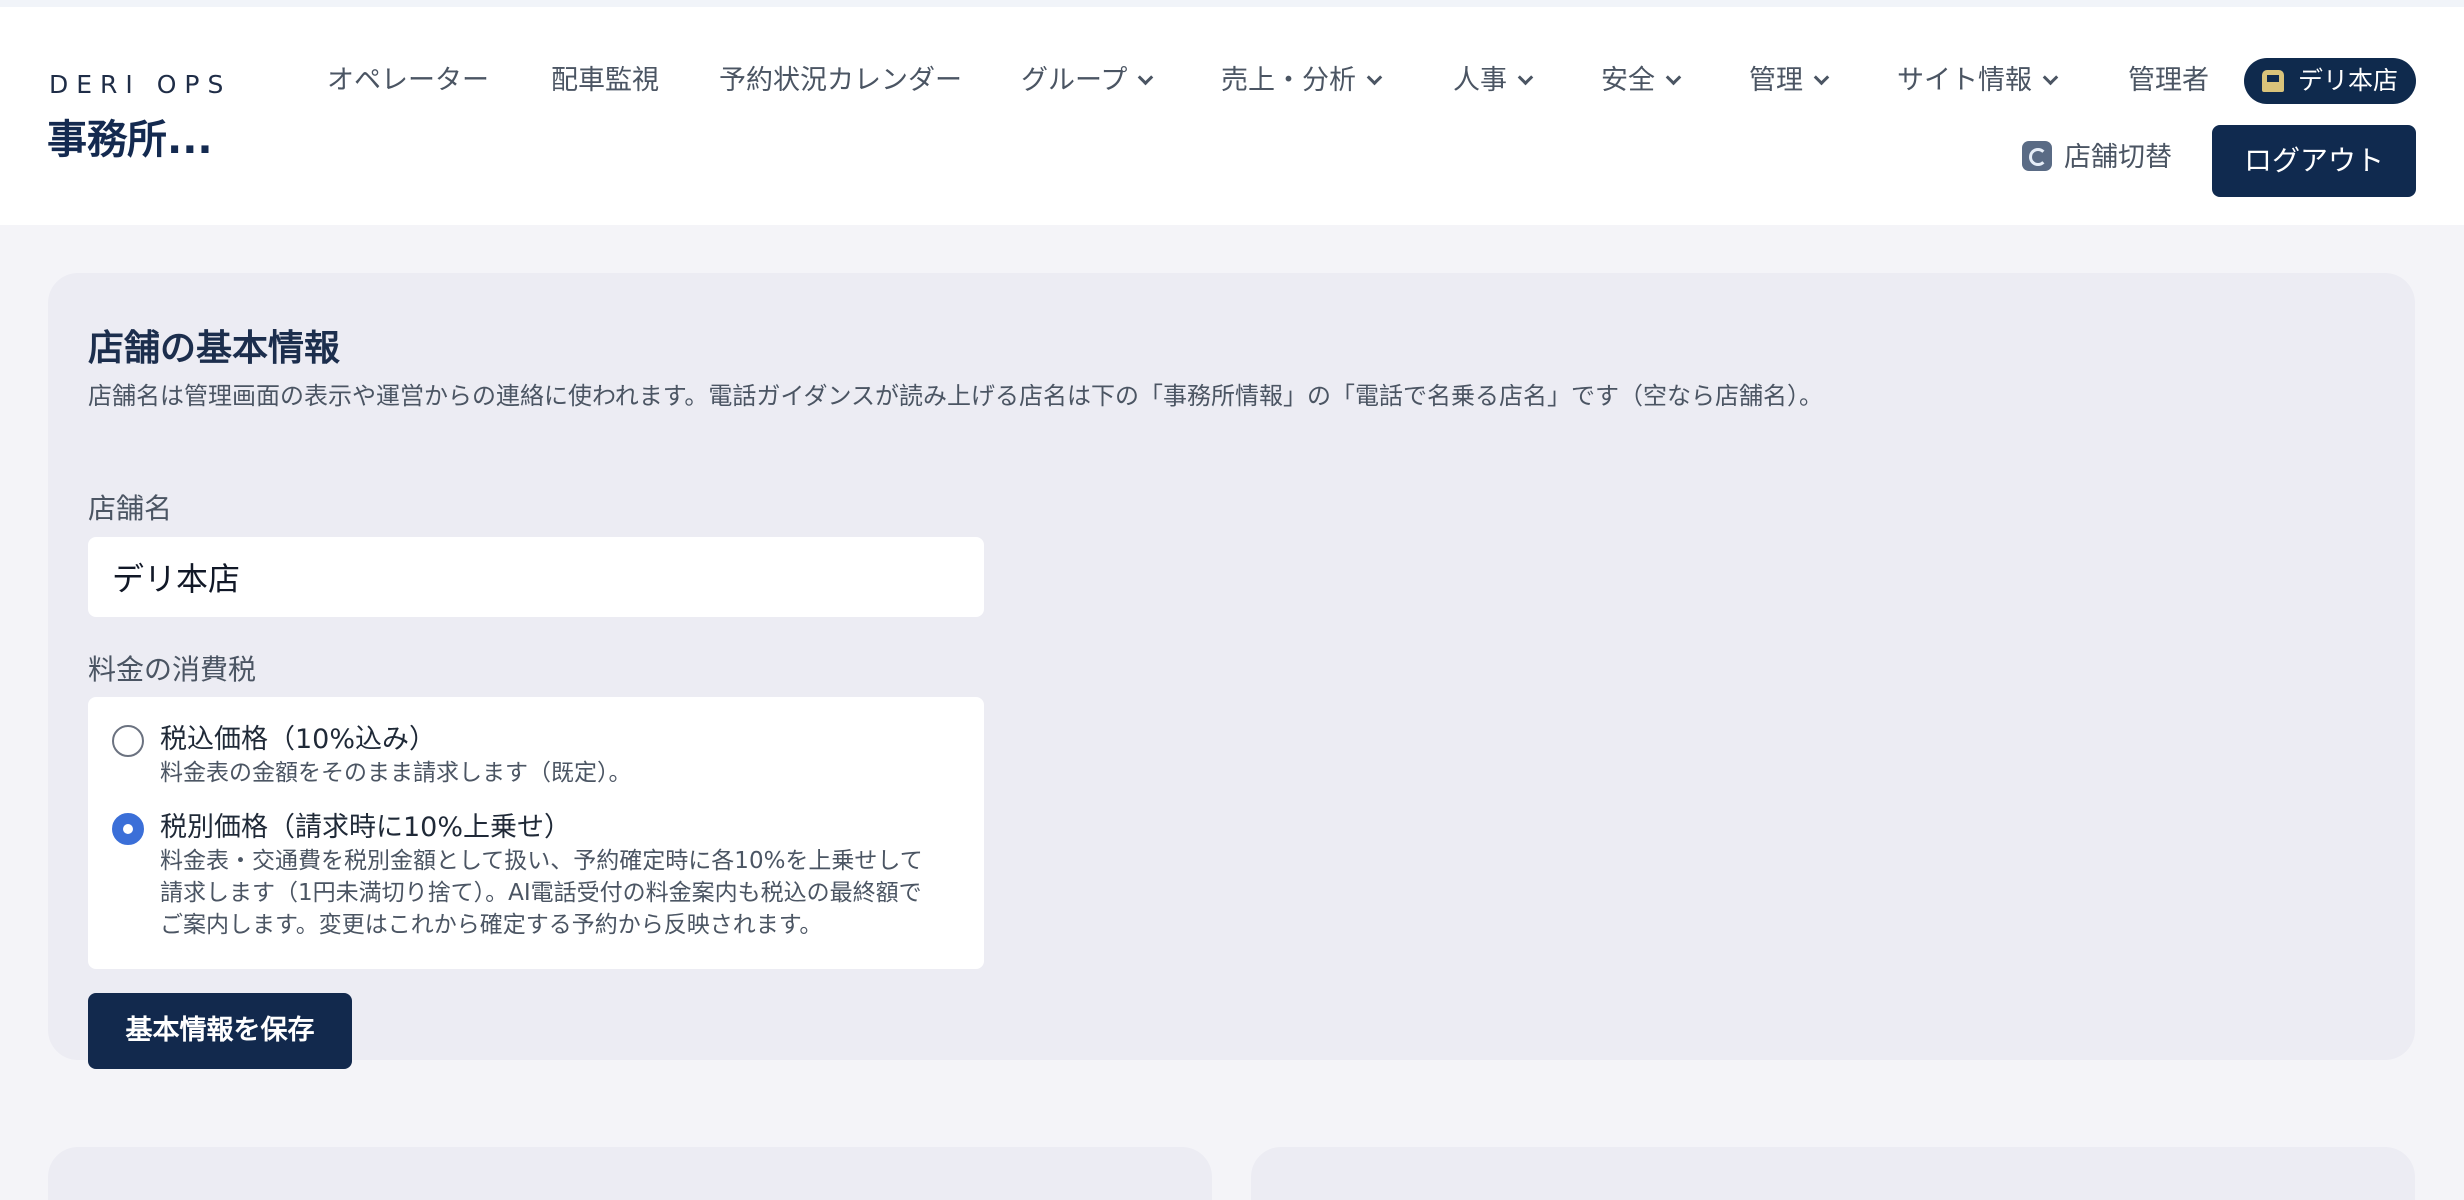 The height and width of the screenshot is (1200, 2464). I want to click on tax-mode-label: 料金の消費税, so click(172, 669).